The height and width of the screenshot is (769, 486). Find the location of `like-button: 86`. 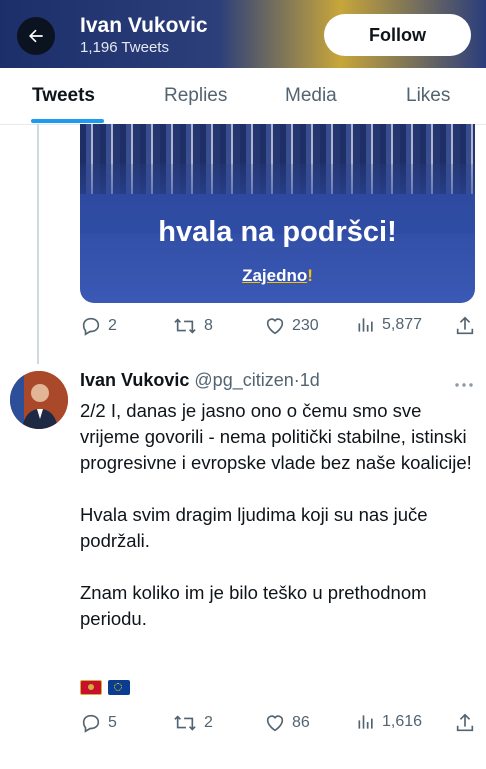

like-button: 86 is located at coordinates (287, 723).